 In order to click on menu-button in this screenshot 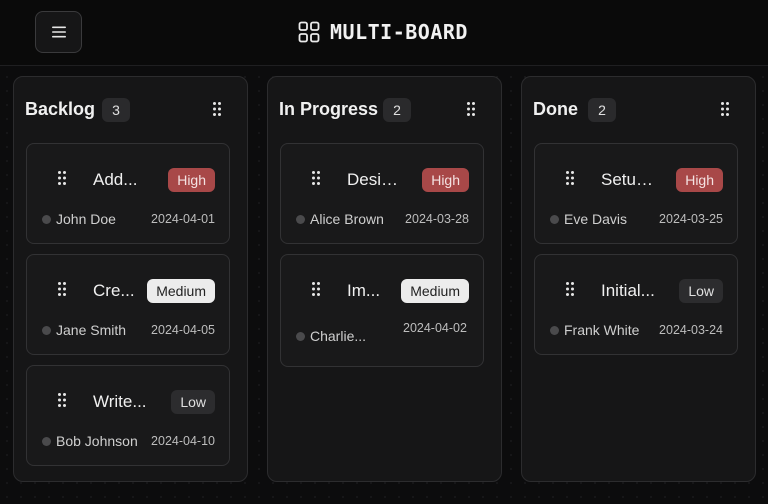, I will do `click(58, 32)`.